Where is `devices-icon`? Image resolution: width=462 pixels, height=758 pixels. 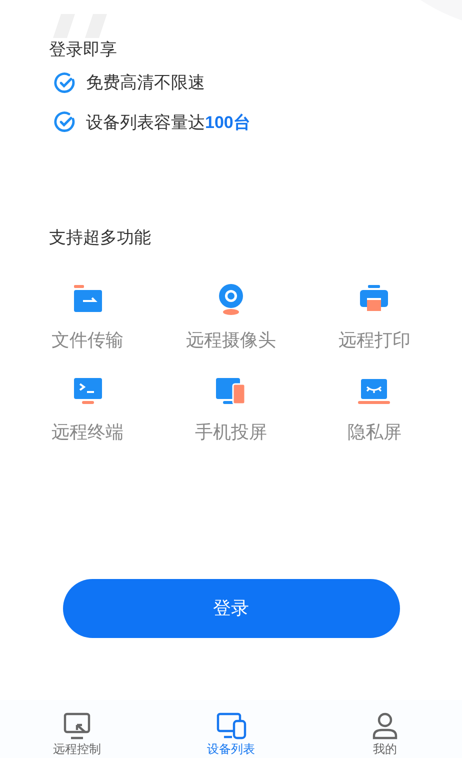 devices-icon is located at coordinates (231, 726).